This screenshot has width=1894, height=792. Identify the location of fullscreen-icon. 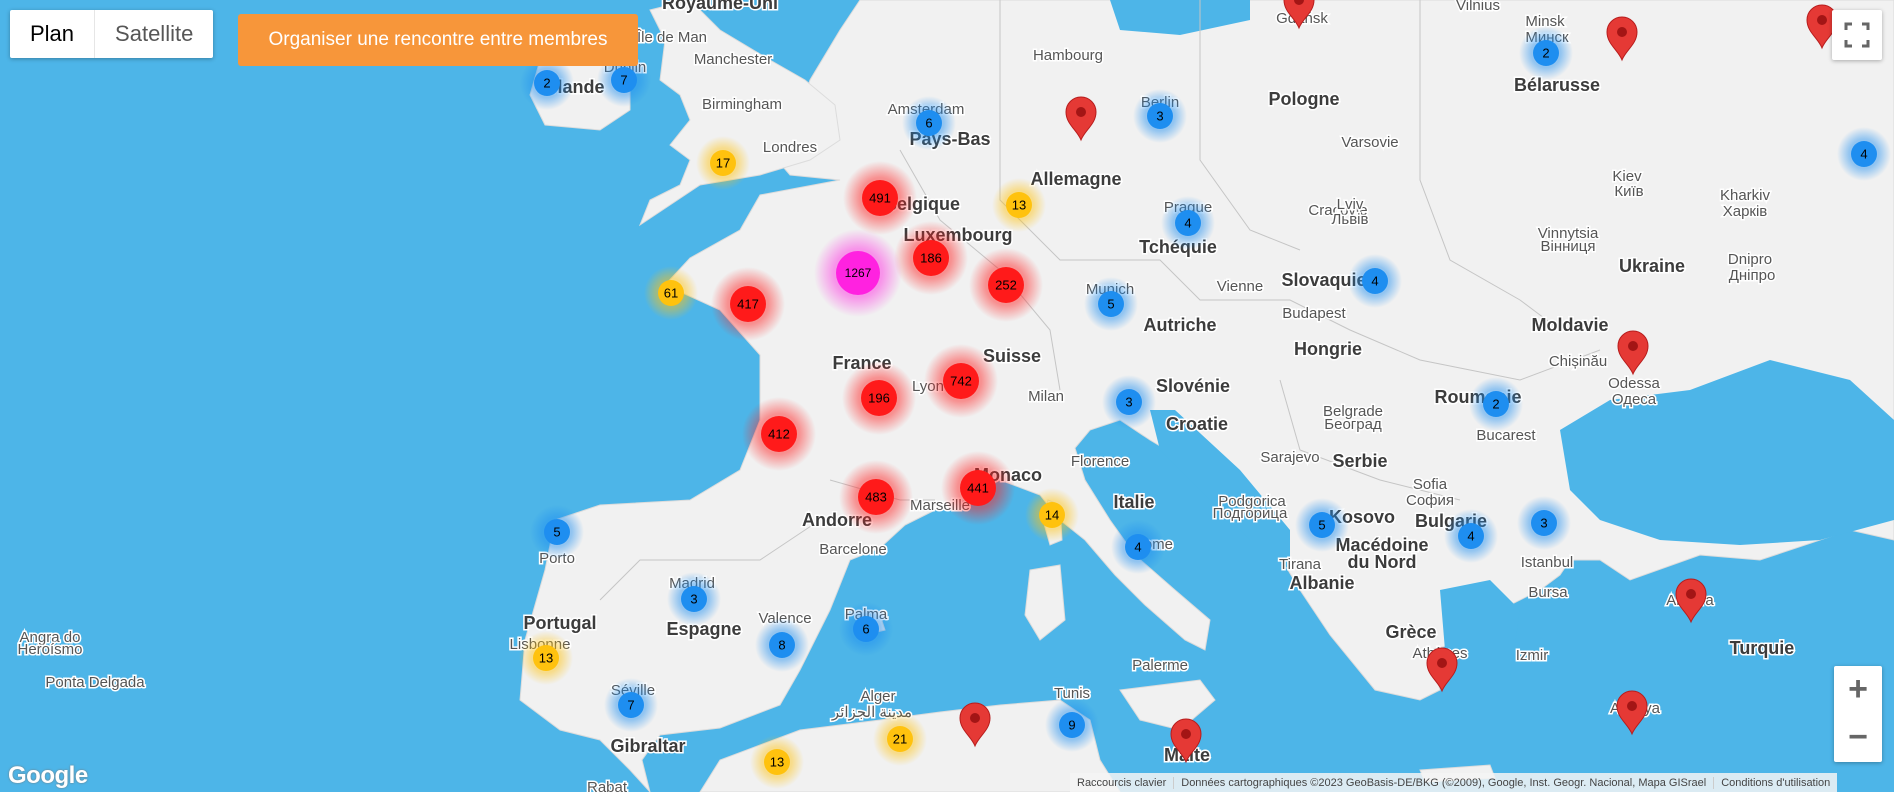
(1857, 35).